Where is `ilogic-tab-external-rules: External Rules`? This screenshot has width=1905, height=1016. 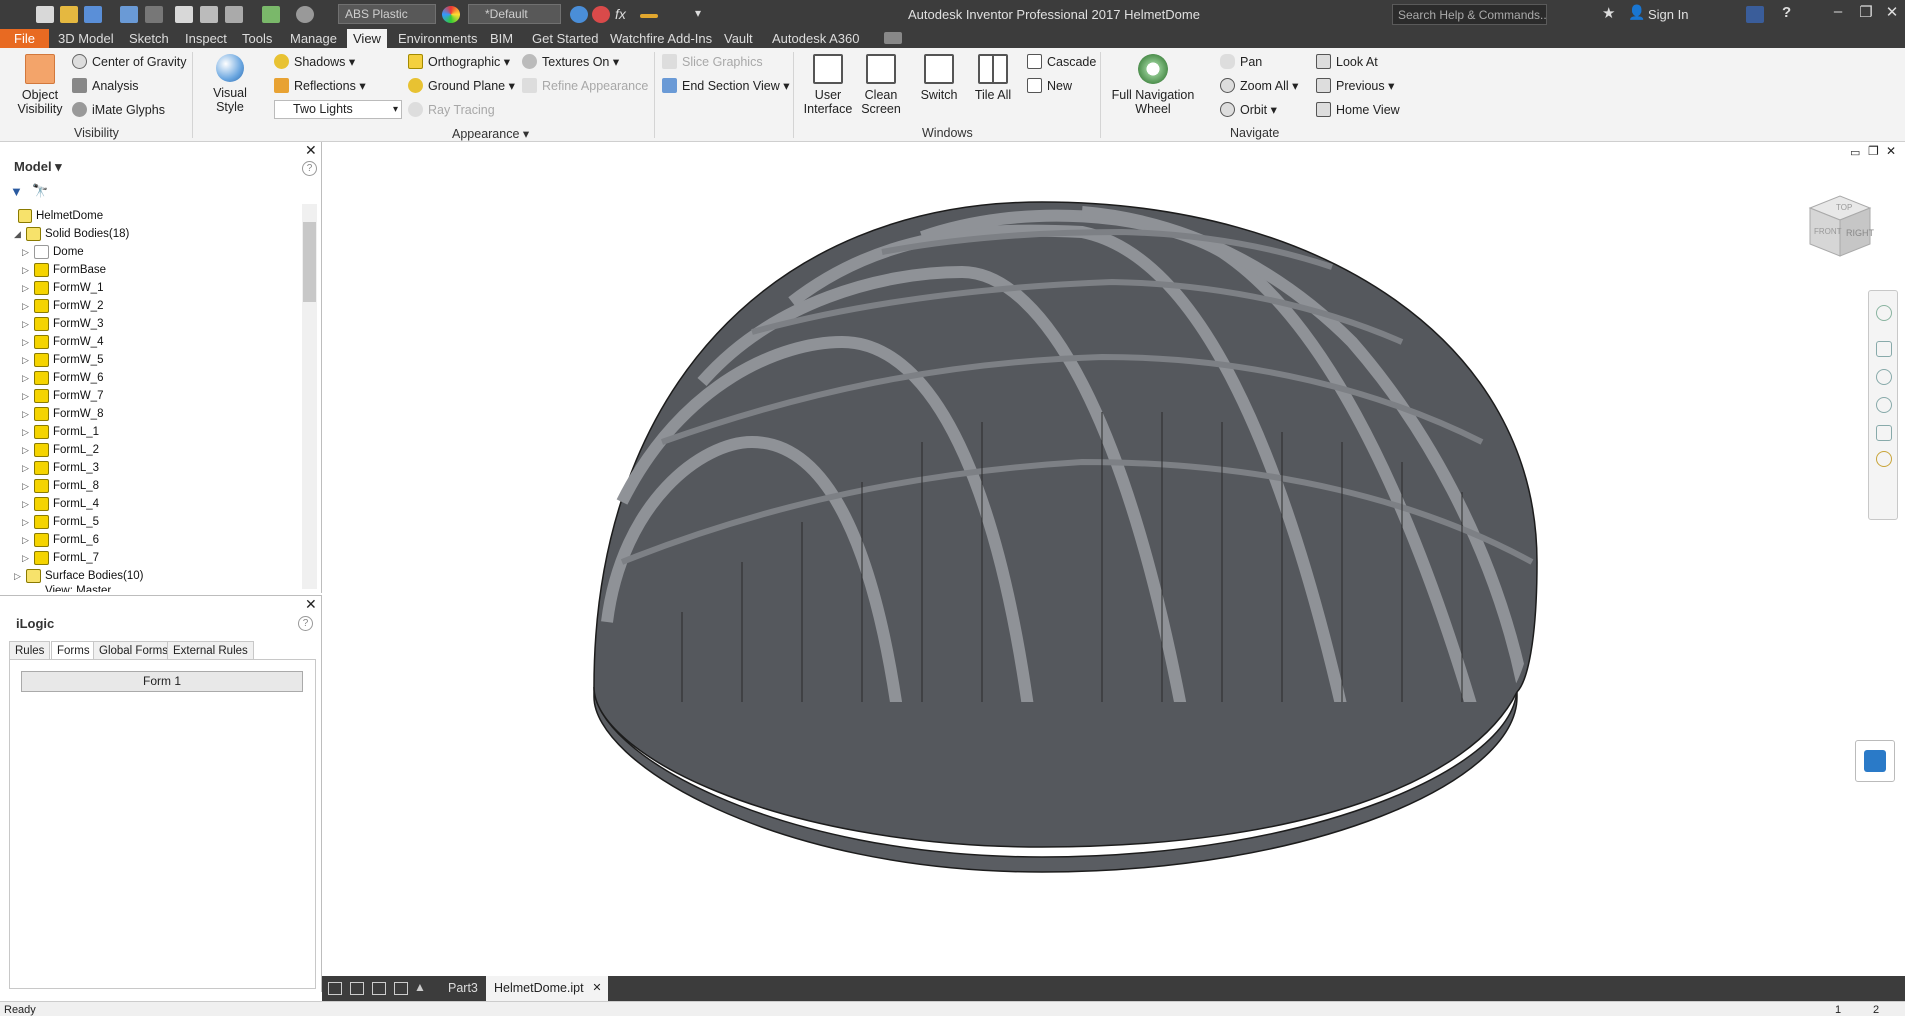 ilogic-tab-external-rules: External Rules is located at coordinates (210, 650).